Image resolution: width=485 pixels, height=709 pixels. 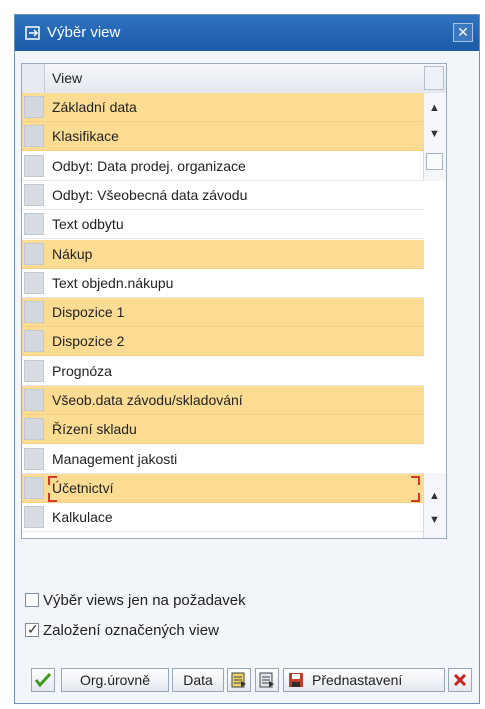 I want to click on deselect-all-icon, so click(x=266, y=680).